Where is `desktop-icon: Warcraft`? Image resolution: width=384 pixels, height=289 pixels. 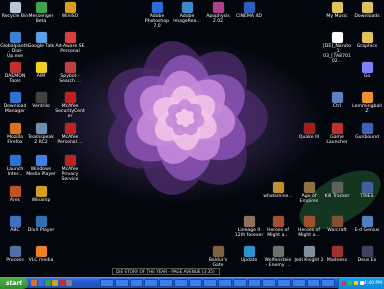
desktop-icon: Warcraft is located at coordinates (337, 224).